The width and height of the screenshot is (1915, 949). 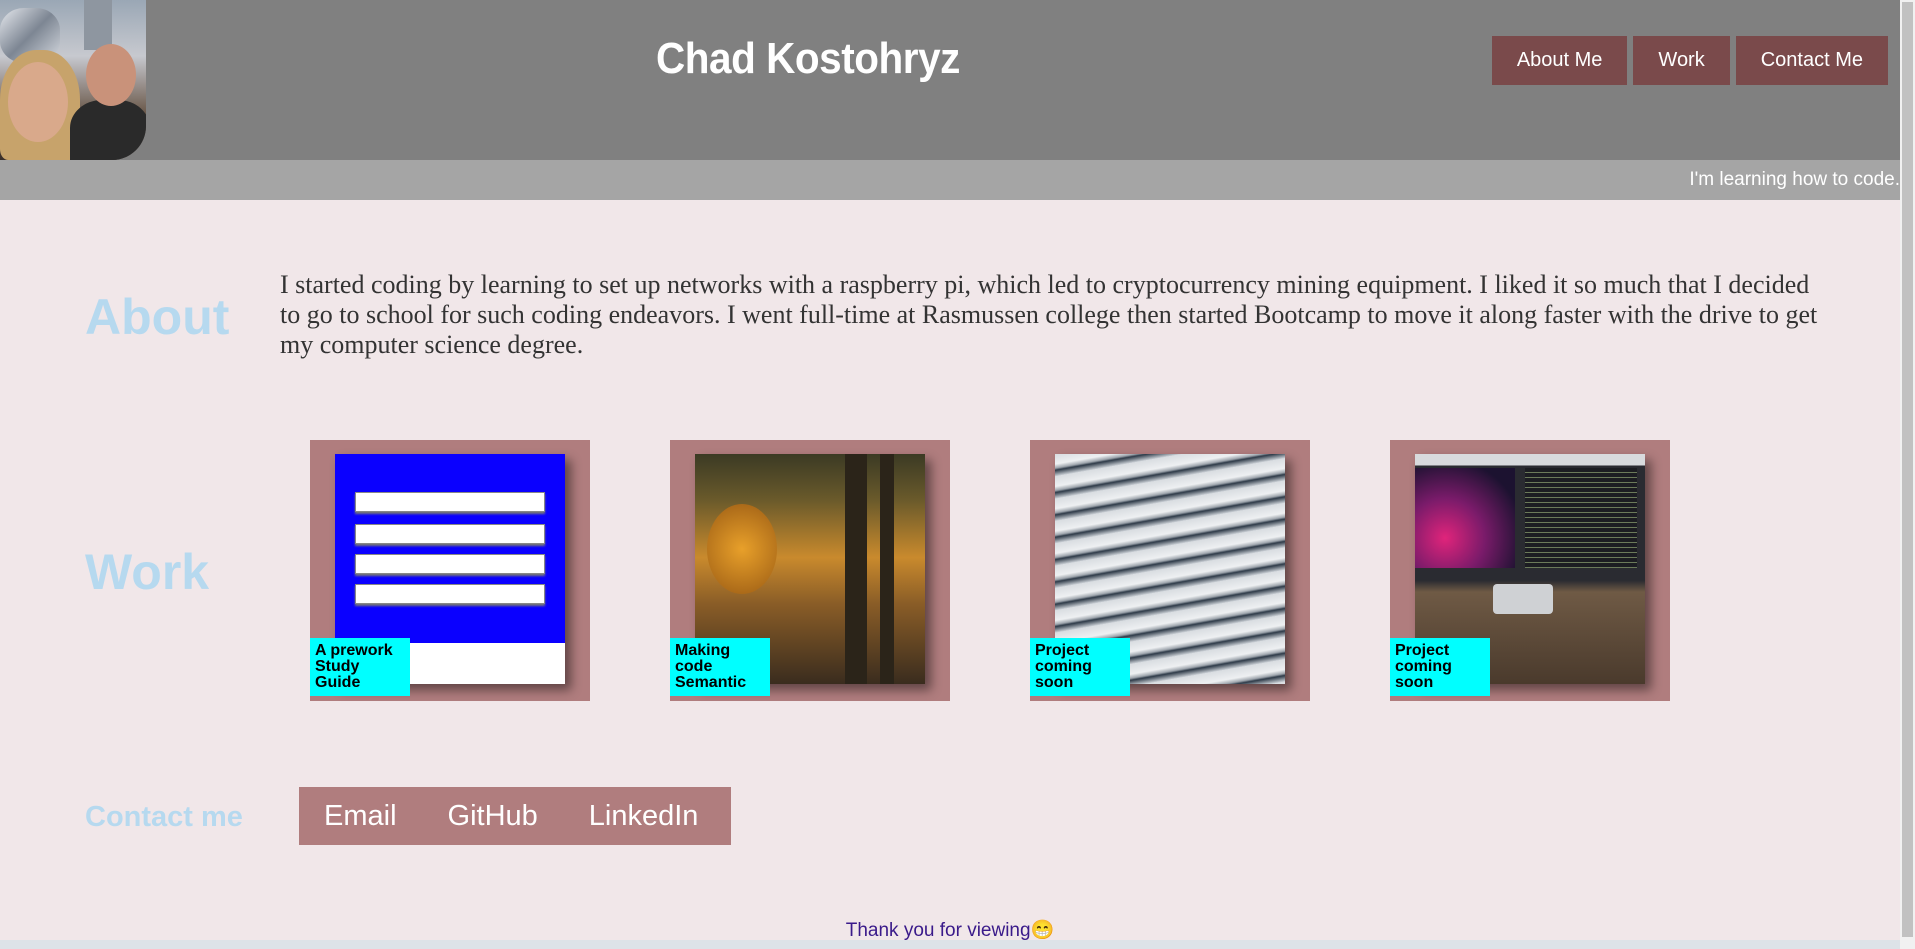 What do you see at coordinates (493, 816) in the screenshot?
I see `github-link: GitHub` at bounding box center [493, 816].